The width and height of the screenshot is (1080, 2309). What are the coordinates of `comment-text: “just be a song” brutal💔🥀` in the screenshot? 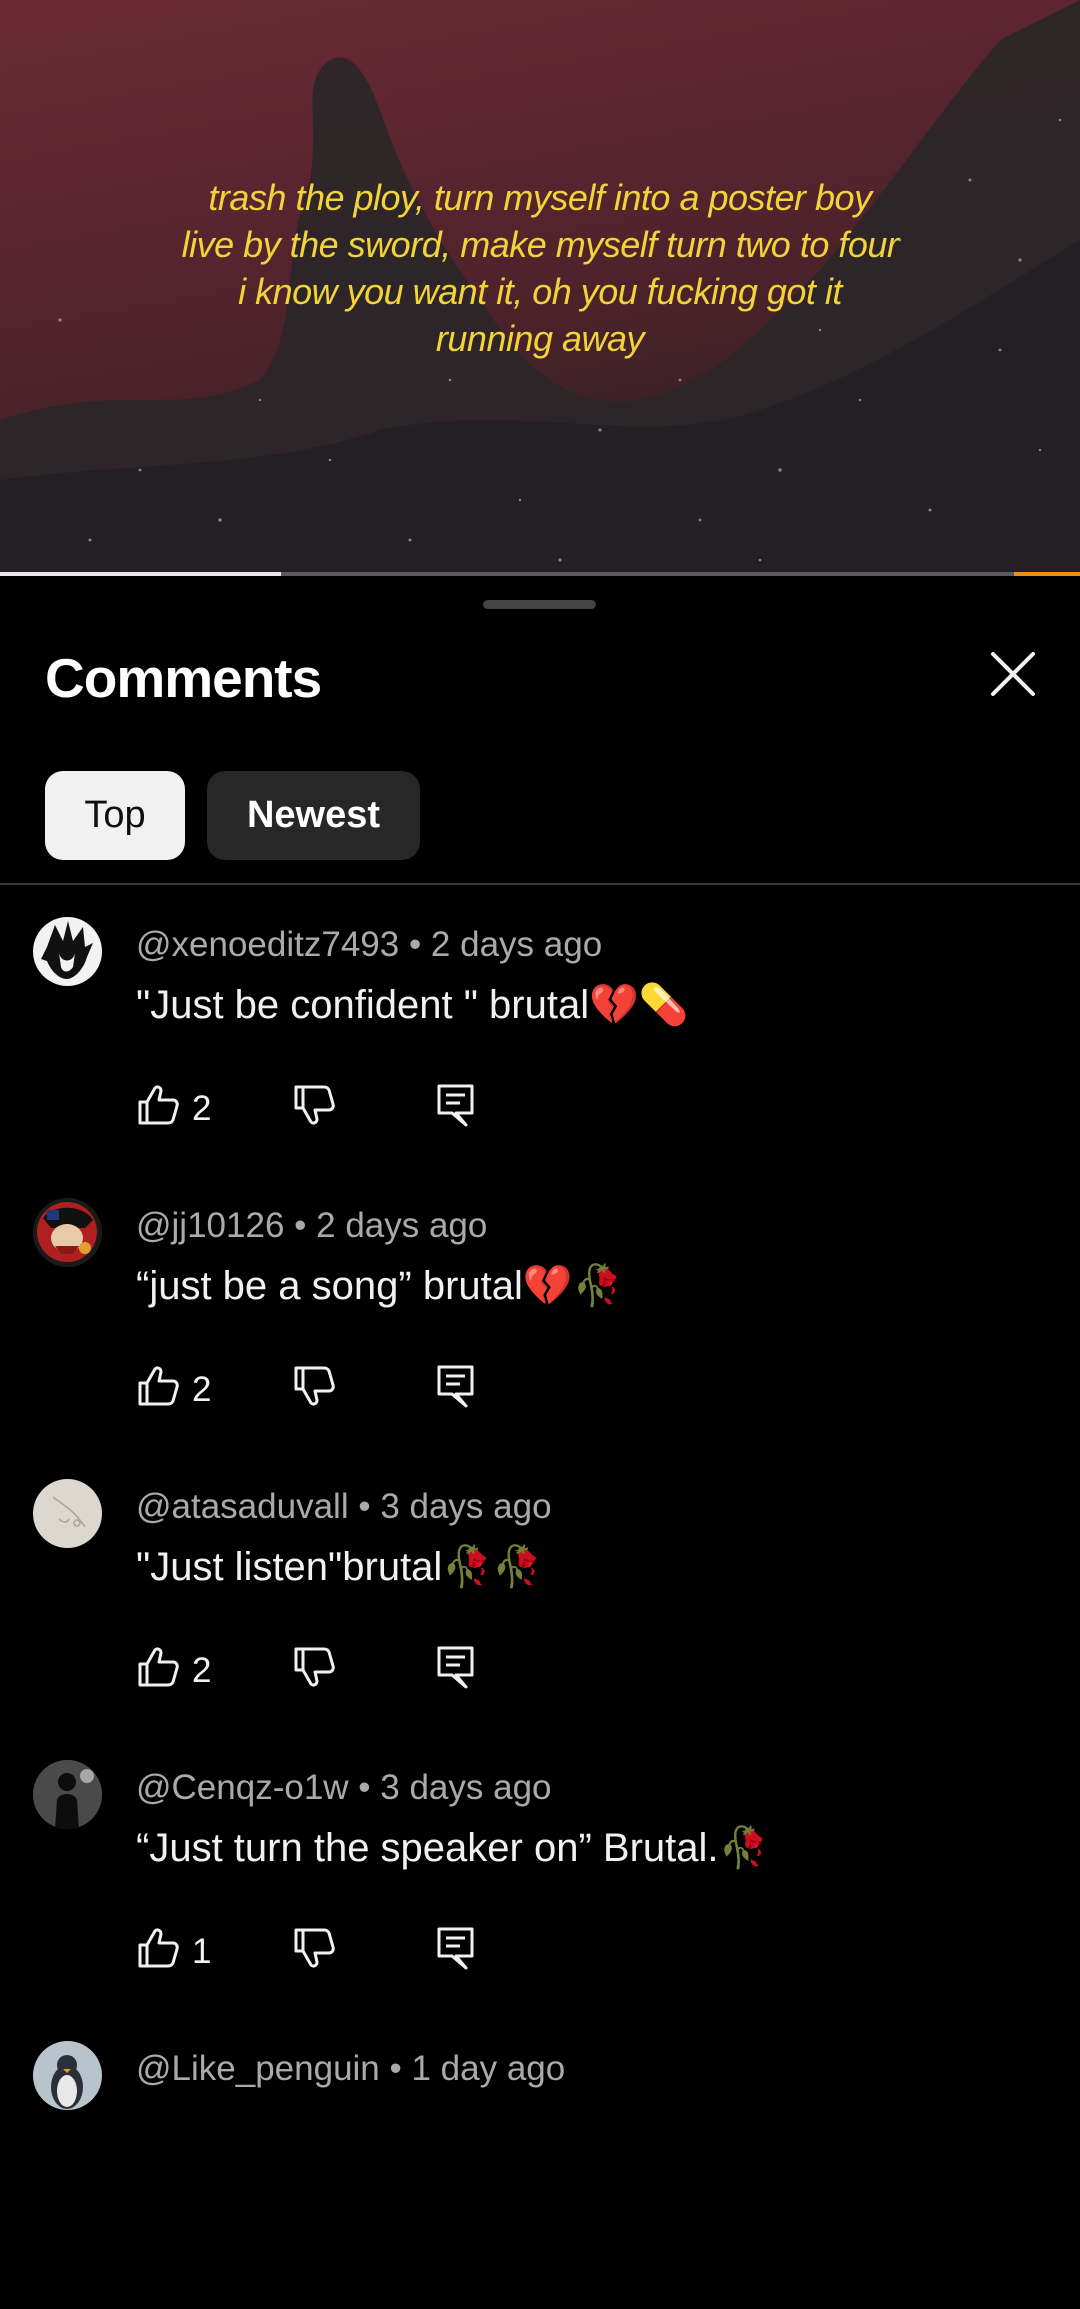 It's located at (379, 1285).